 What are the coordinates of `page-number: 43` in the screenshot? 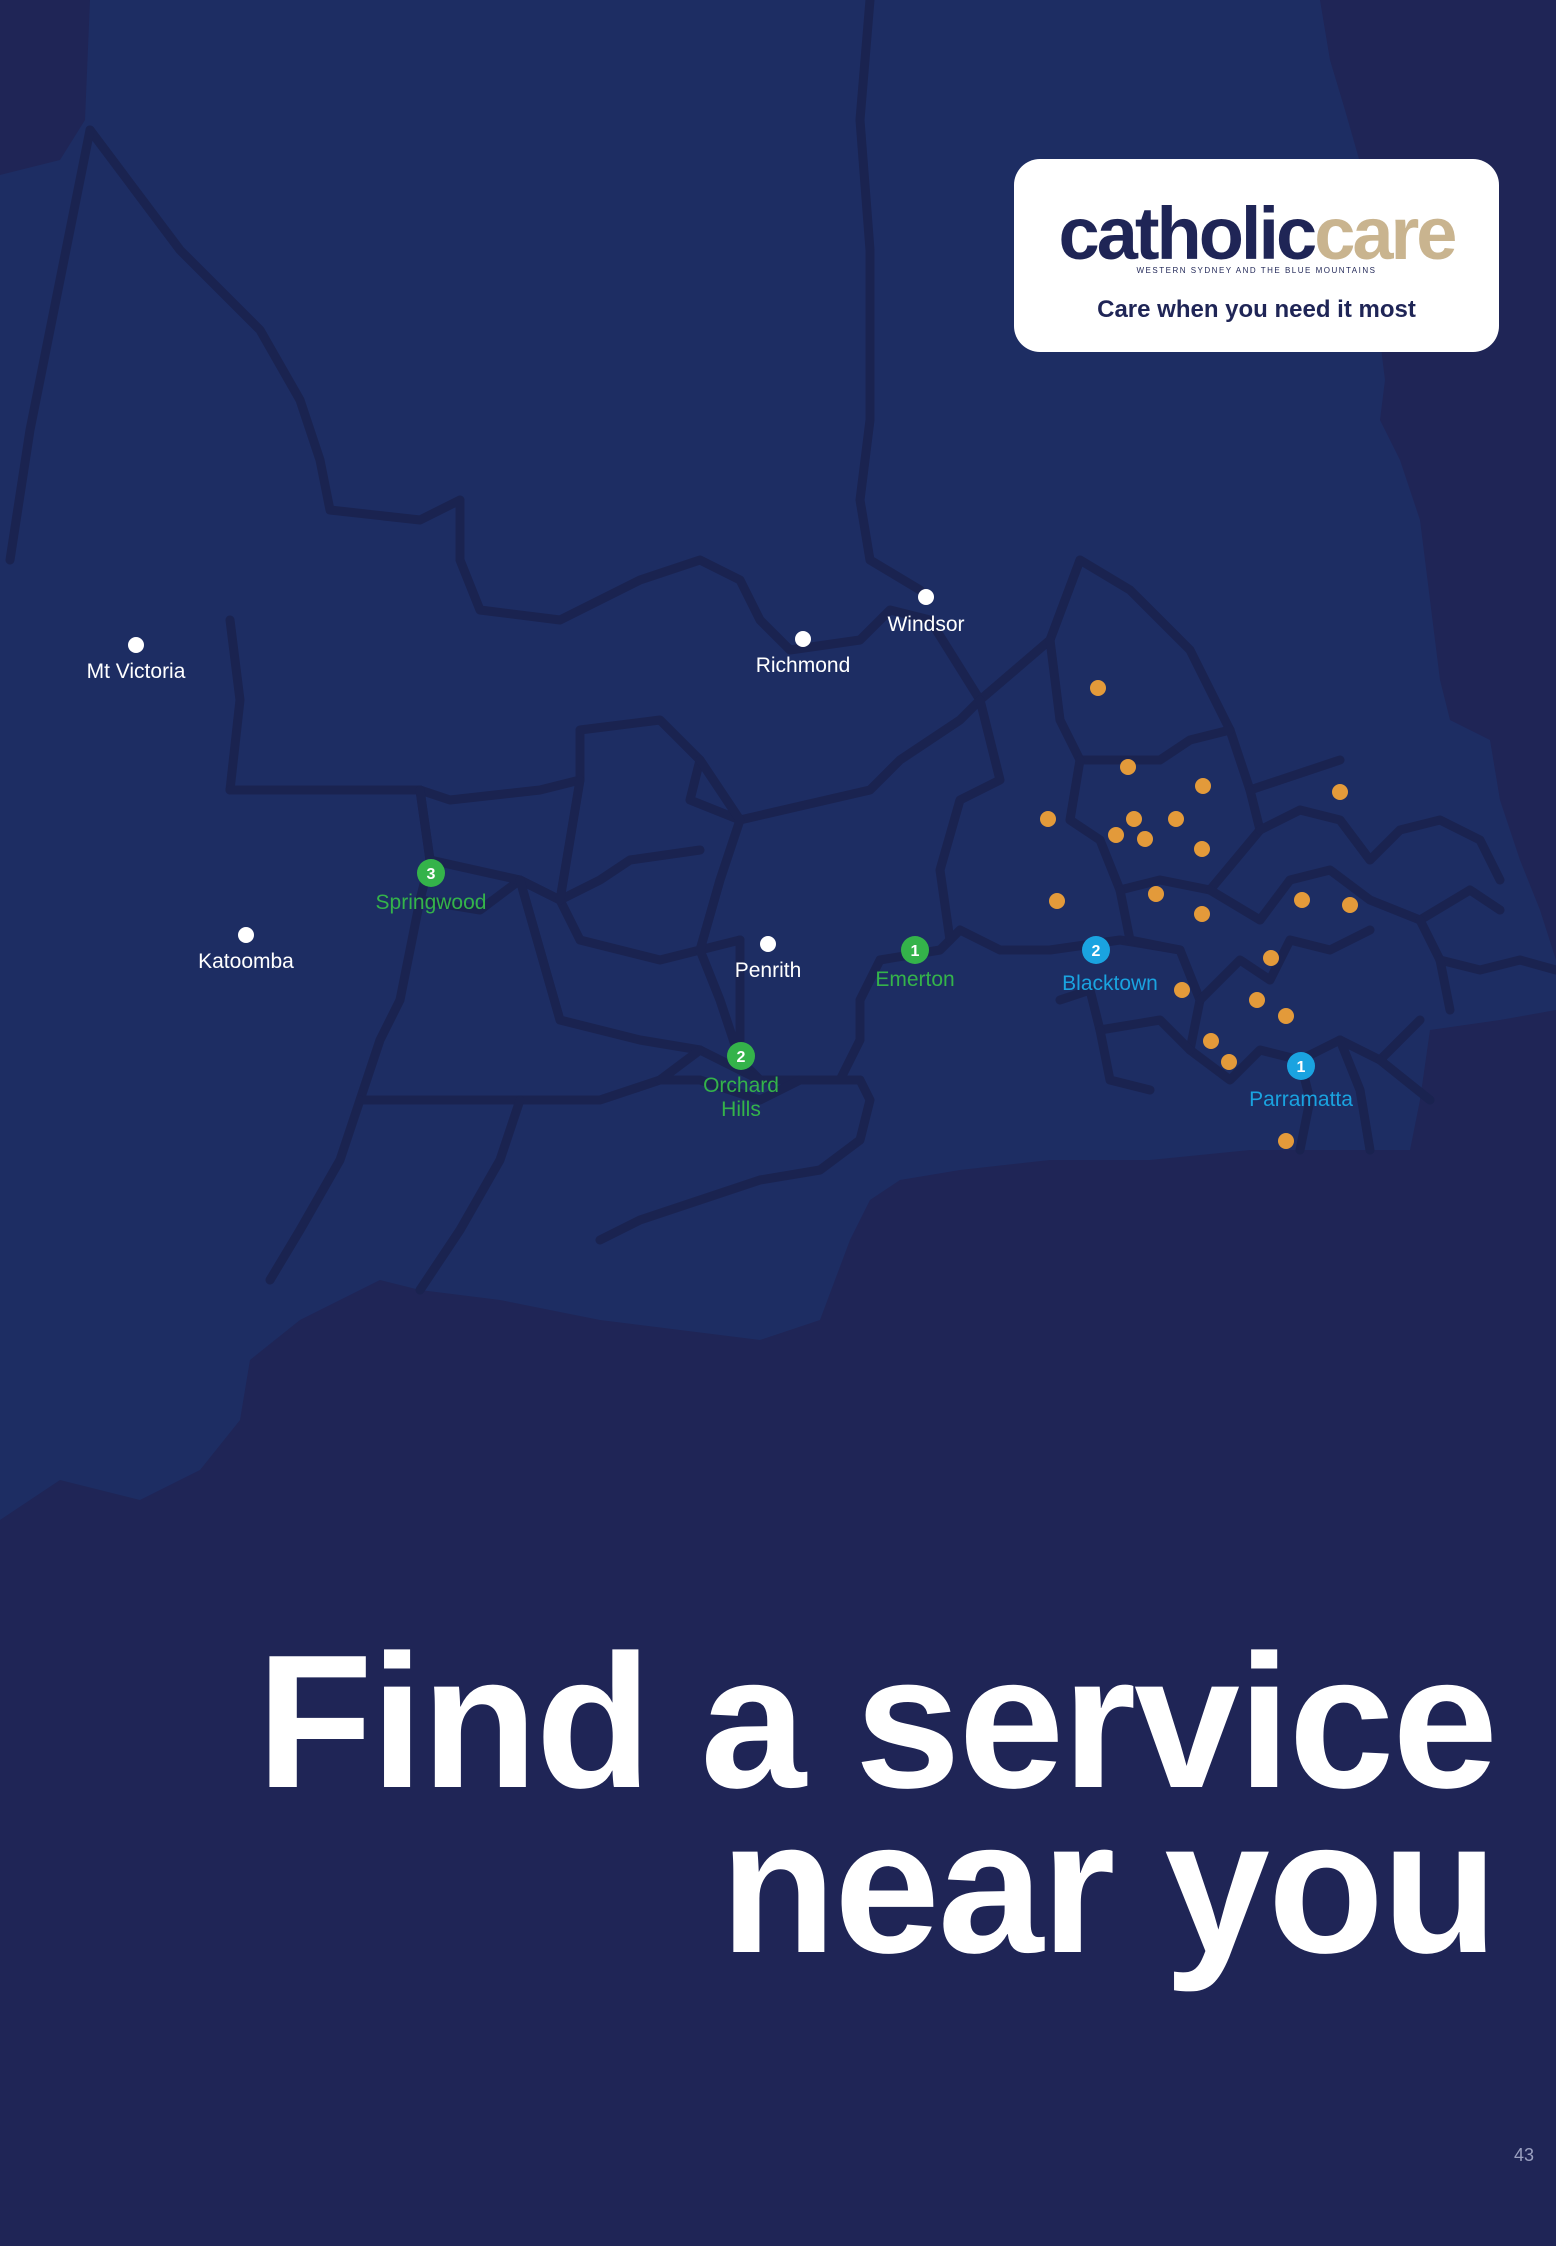 It's located at (1523, 2155).